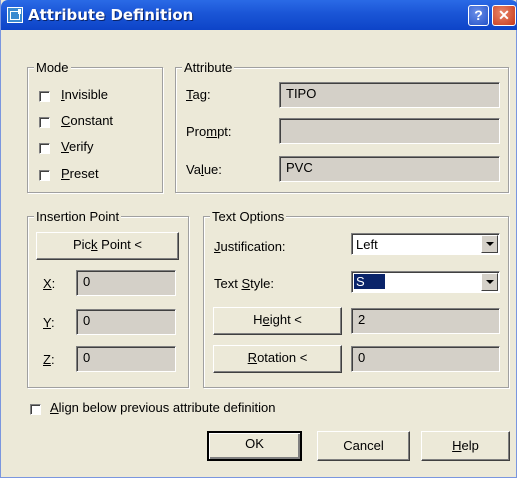  Describe the element at coordinates (80, 173) in the screenshot. I see `preset-label: Preset` at that location.